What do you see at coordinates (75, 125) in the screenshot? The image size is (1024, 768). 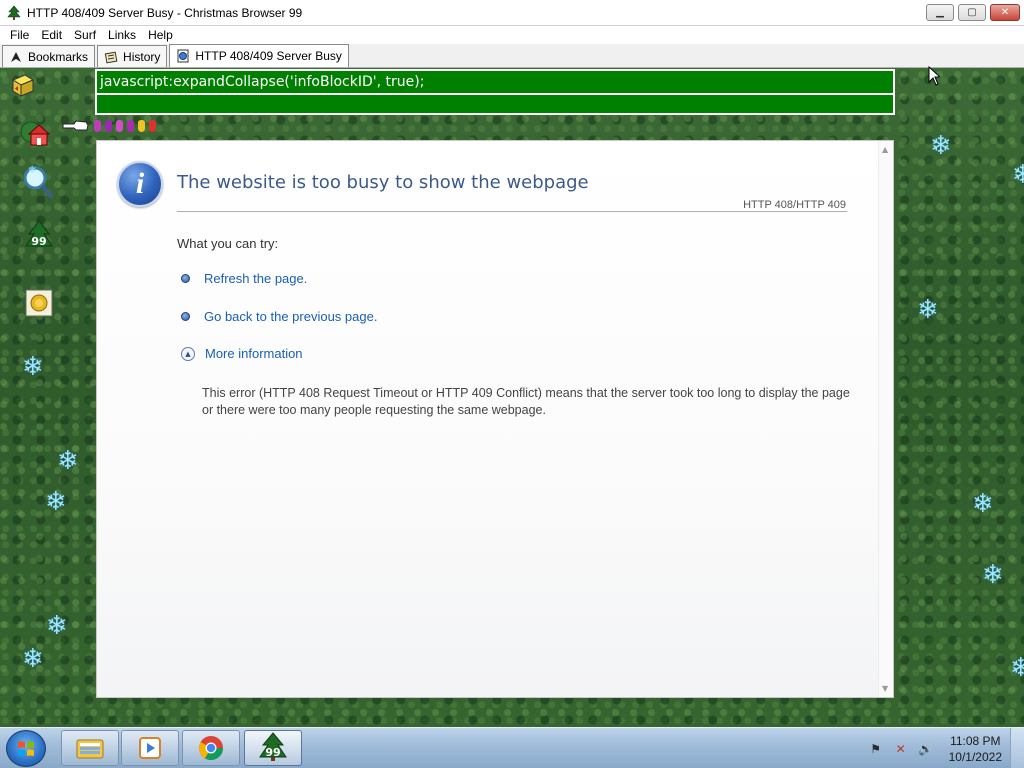 I see `pointing-hand-icon` at bounding box center [75, 125].